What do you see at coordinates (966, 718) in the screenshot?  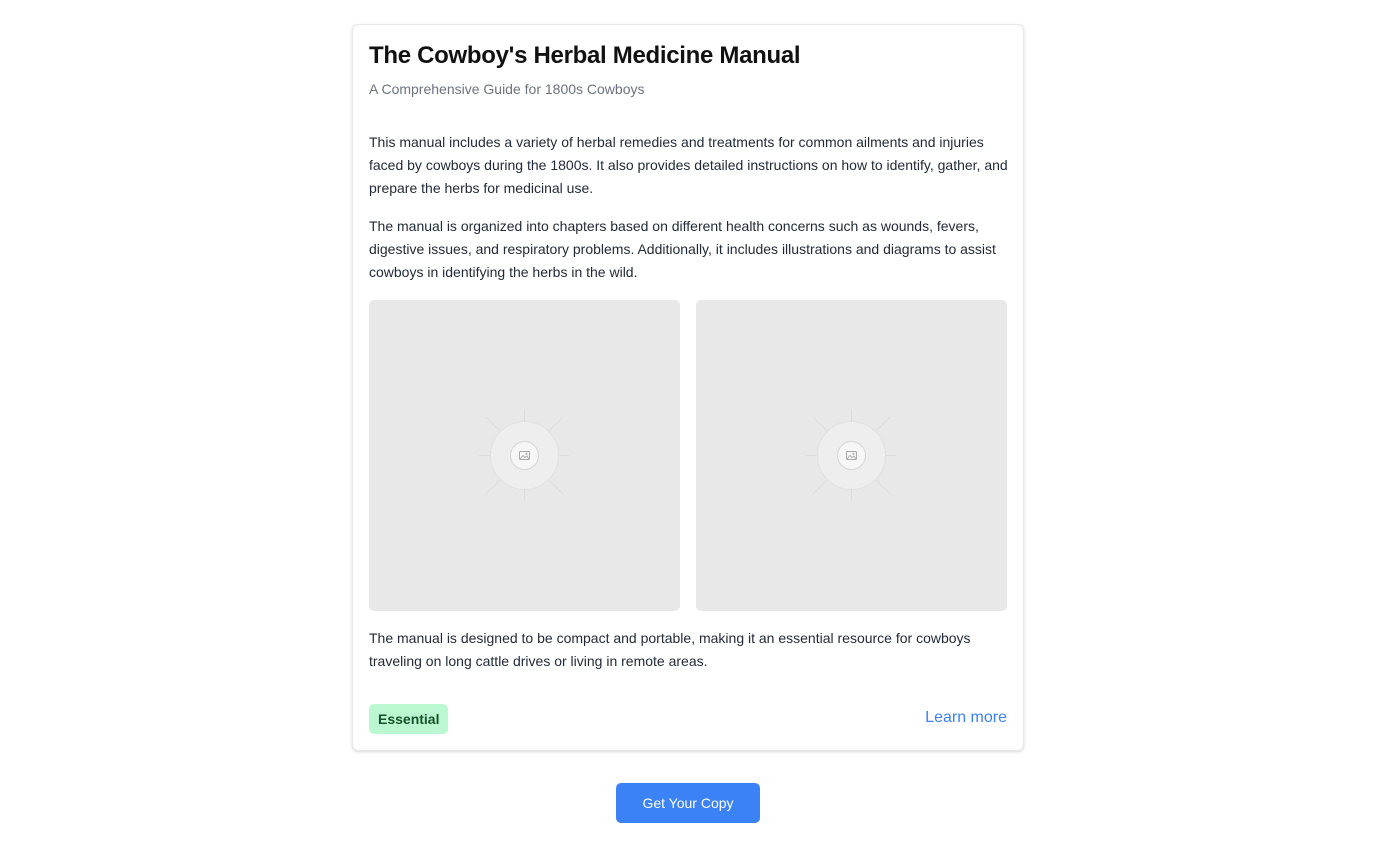 I see `learn-more-link: Learn more` at bounding box center [966, 718].